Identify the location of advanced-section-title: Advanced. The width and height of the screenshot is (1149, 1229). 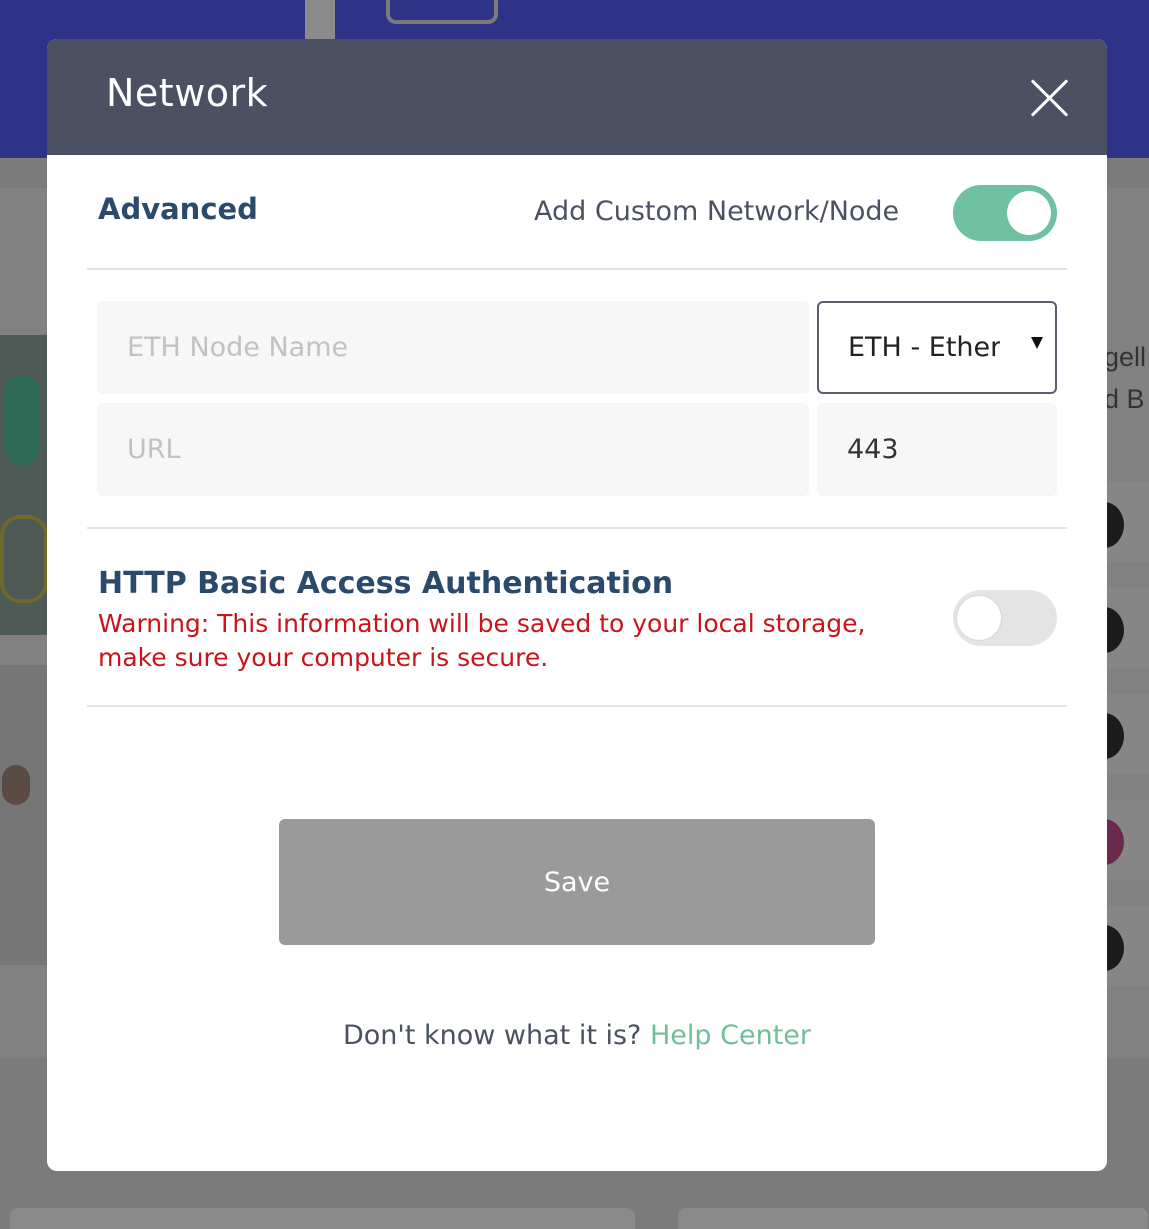
(178, 209).